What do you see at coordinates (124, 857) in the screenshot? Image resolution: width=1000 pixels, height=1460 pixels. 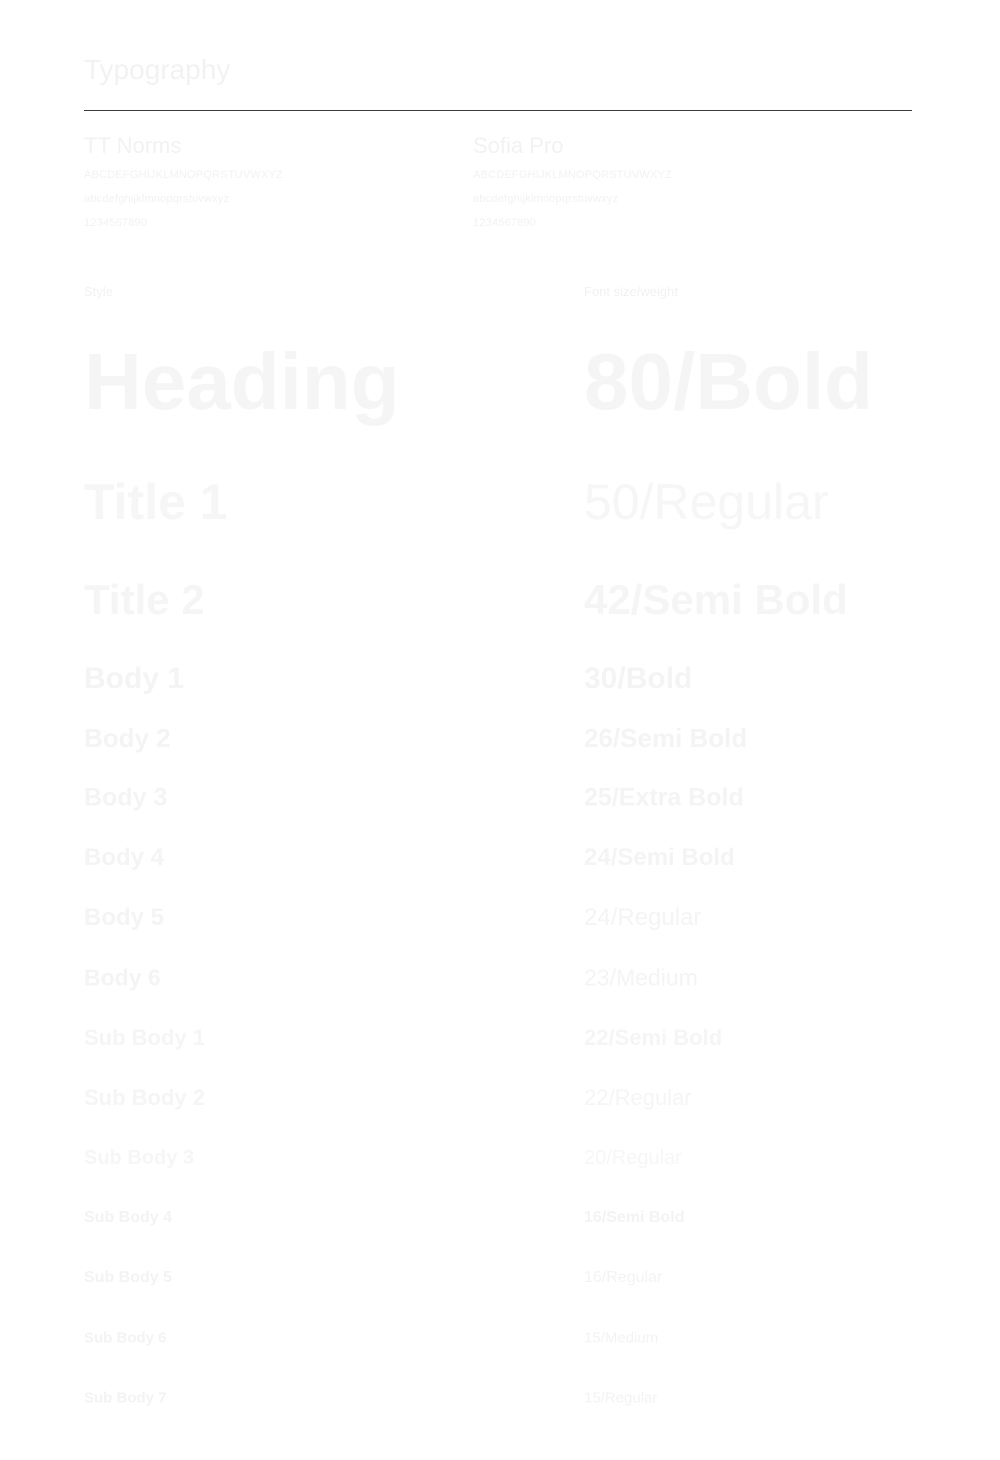 I see `style-name: Body 4` at bounding box center [124, 857].